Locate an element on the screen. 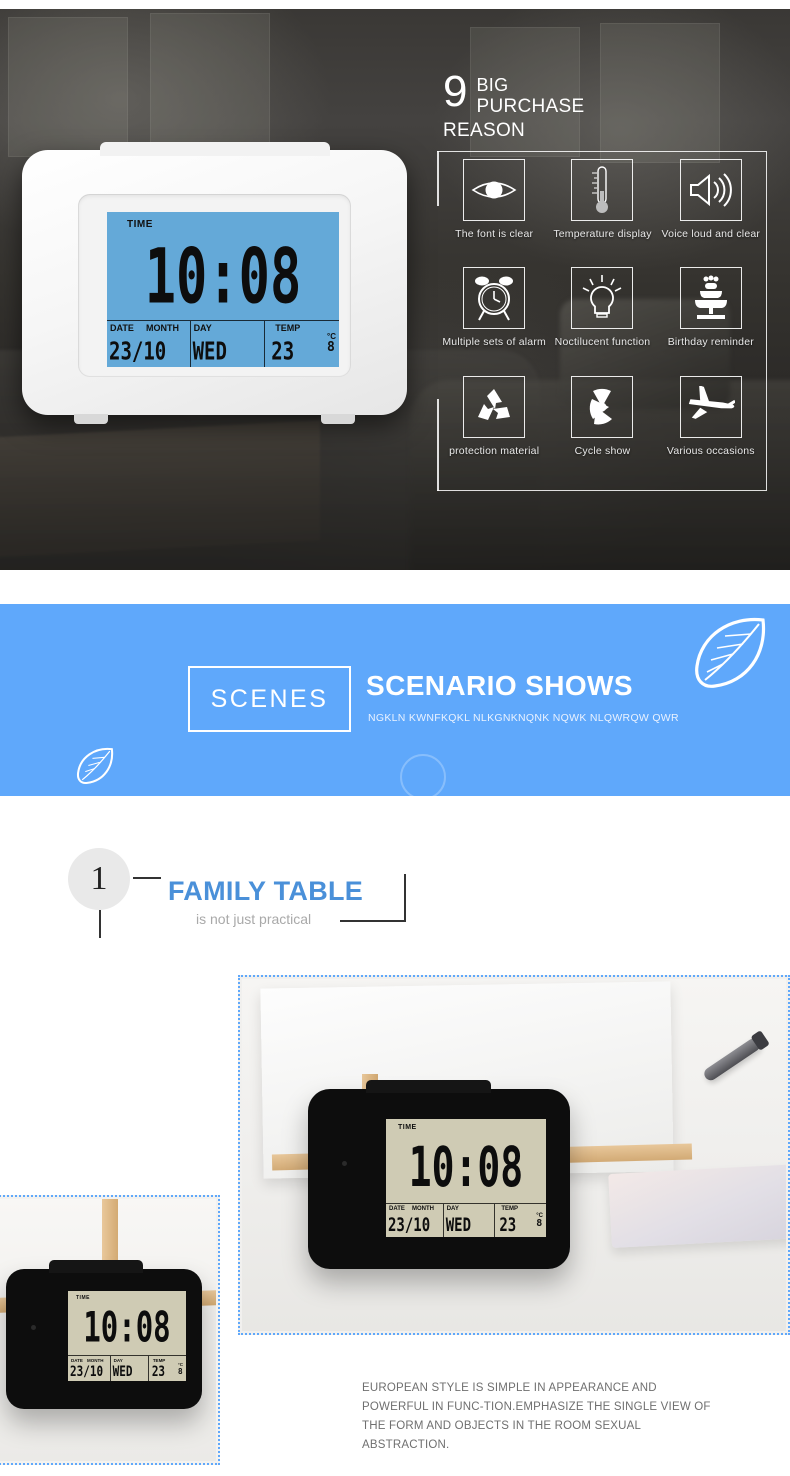 The height and width of the screenshot is (1476, 790). feature-label: Voice loud and clear is located at coordinates (711, 234).